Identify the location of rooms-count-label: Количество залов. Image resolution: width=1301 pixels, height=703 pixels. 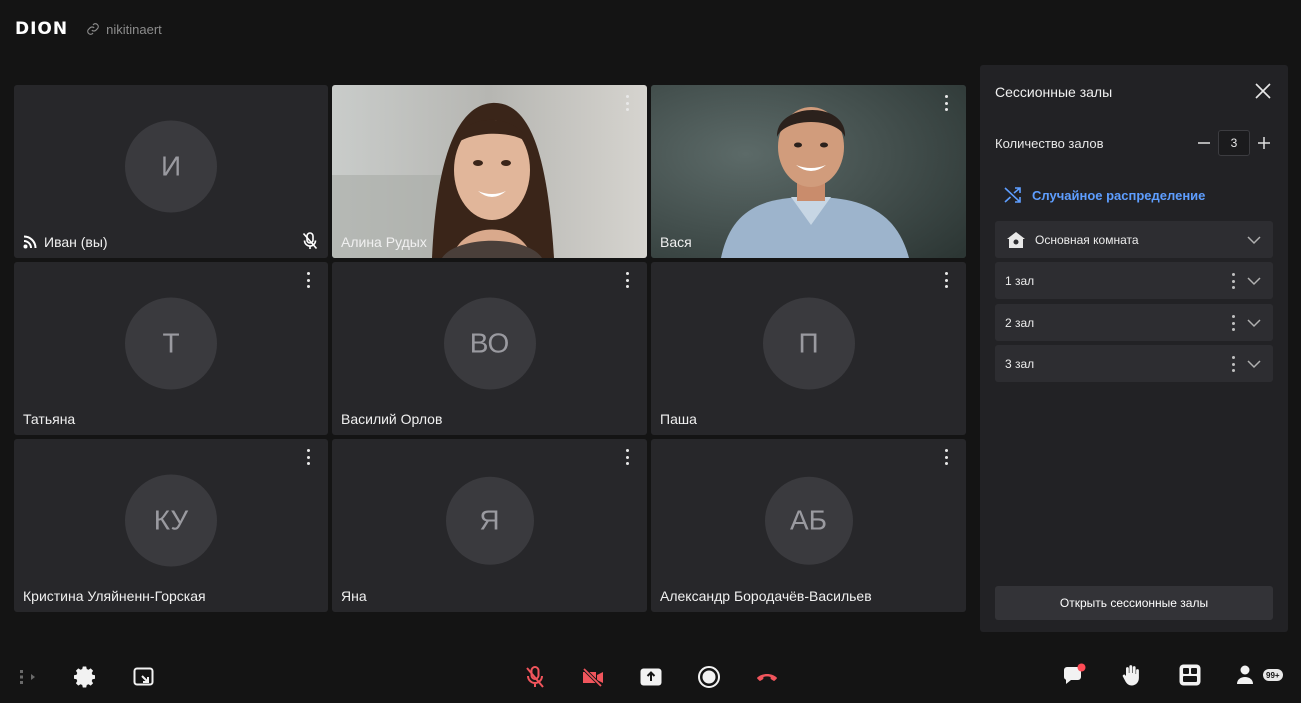
(1049, 143).